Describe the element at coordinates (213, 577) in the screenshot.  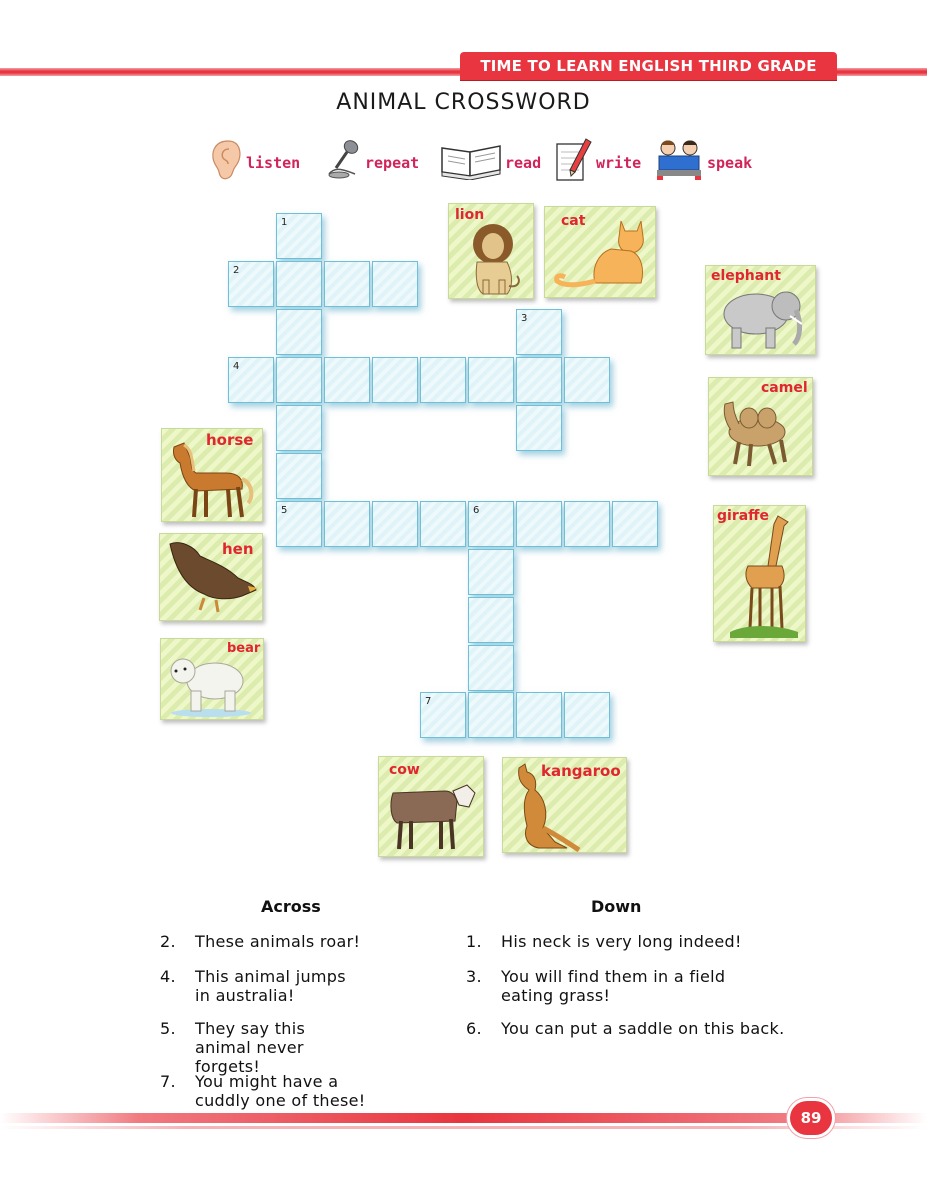
I see `hen-picture` at that location.